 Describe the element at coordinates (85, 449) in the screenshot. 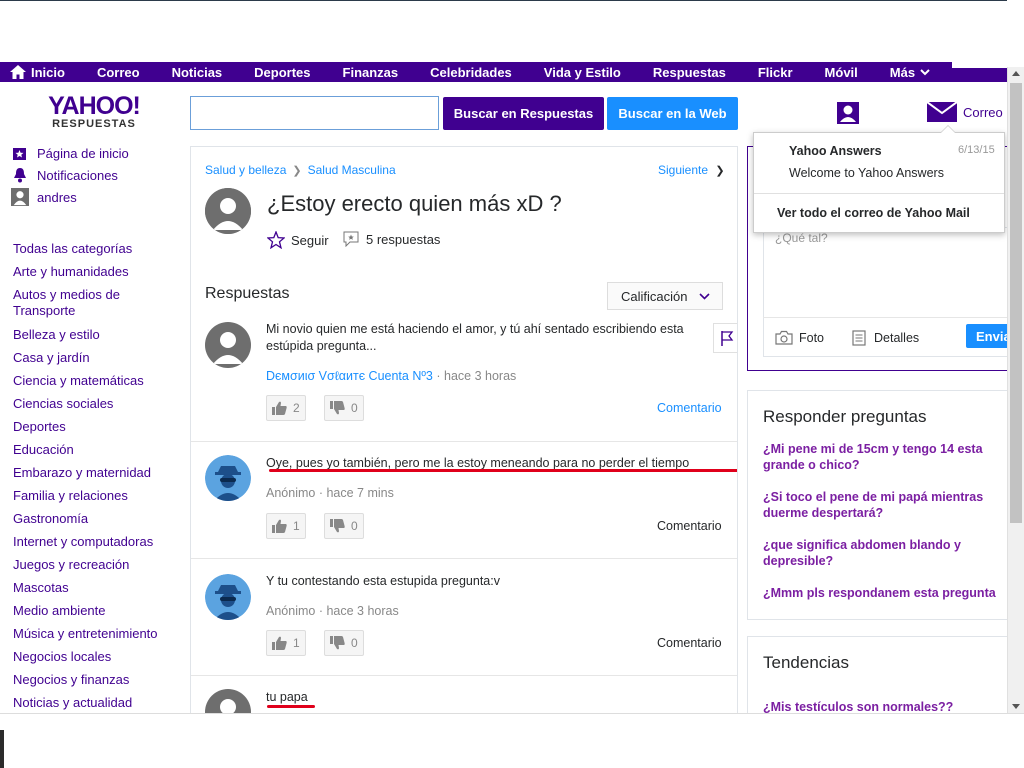

I see `category-item: Educación` at that location.